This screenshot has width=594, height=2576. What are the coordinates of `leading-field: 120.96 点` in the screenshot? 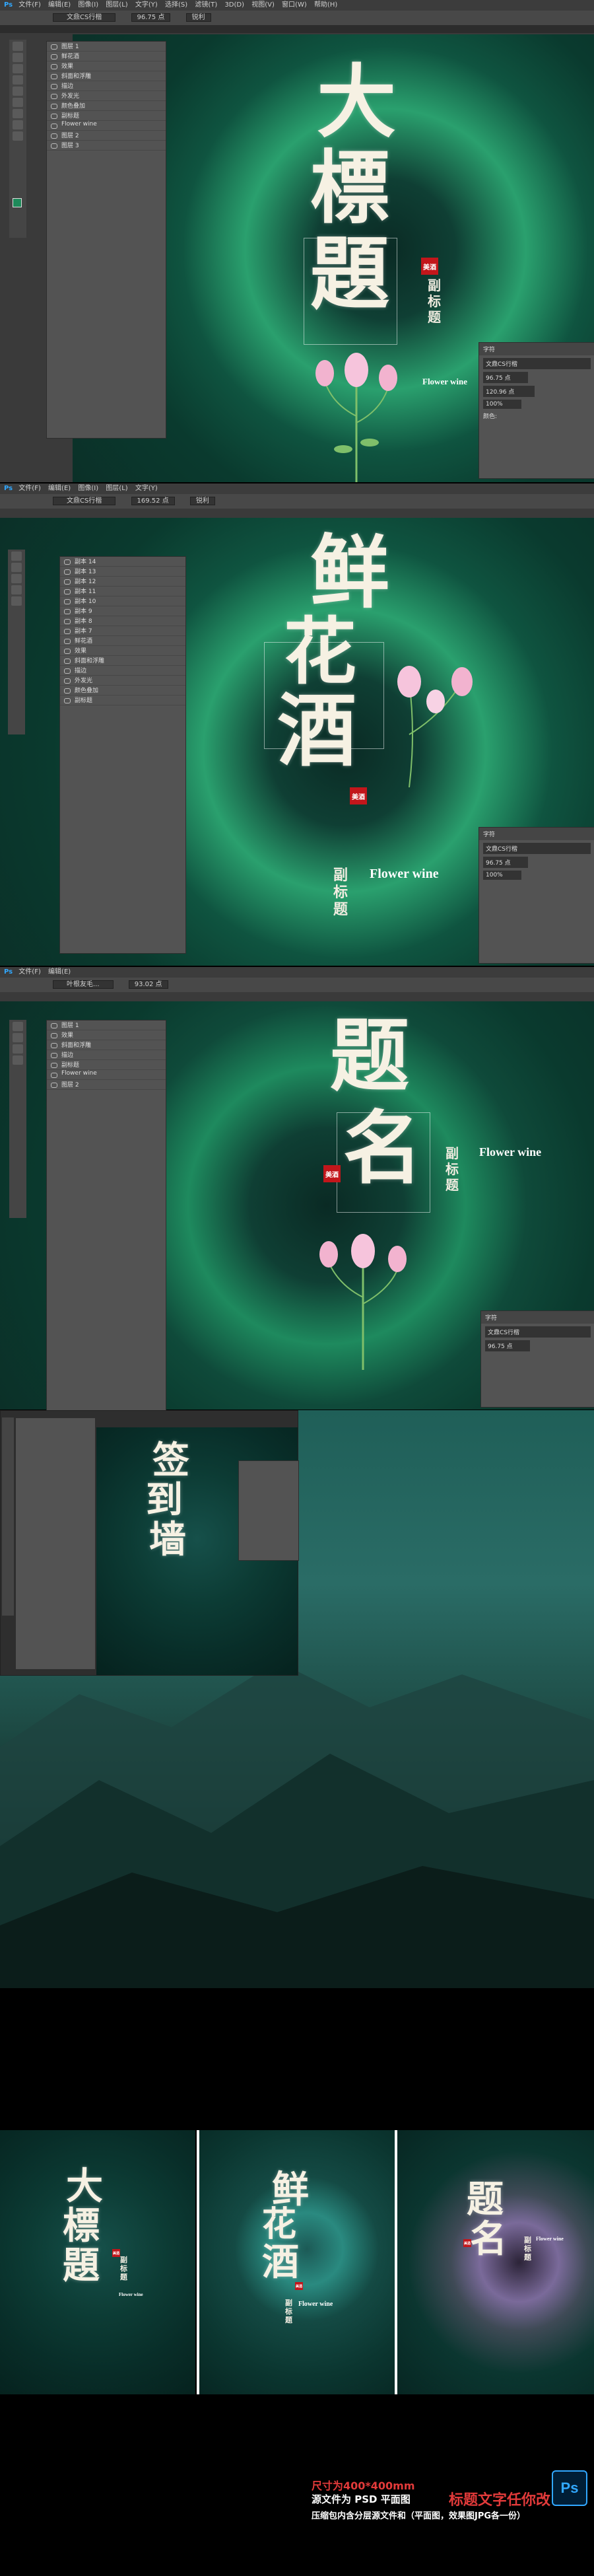 It's located at (509, 392).